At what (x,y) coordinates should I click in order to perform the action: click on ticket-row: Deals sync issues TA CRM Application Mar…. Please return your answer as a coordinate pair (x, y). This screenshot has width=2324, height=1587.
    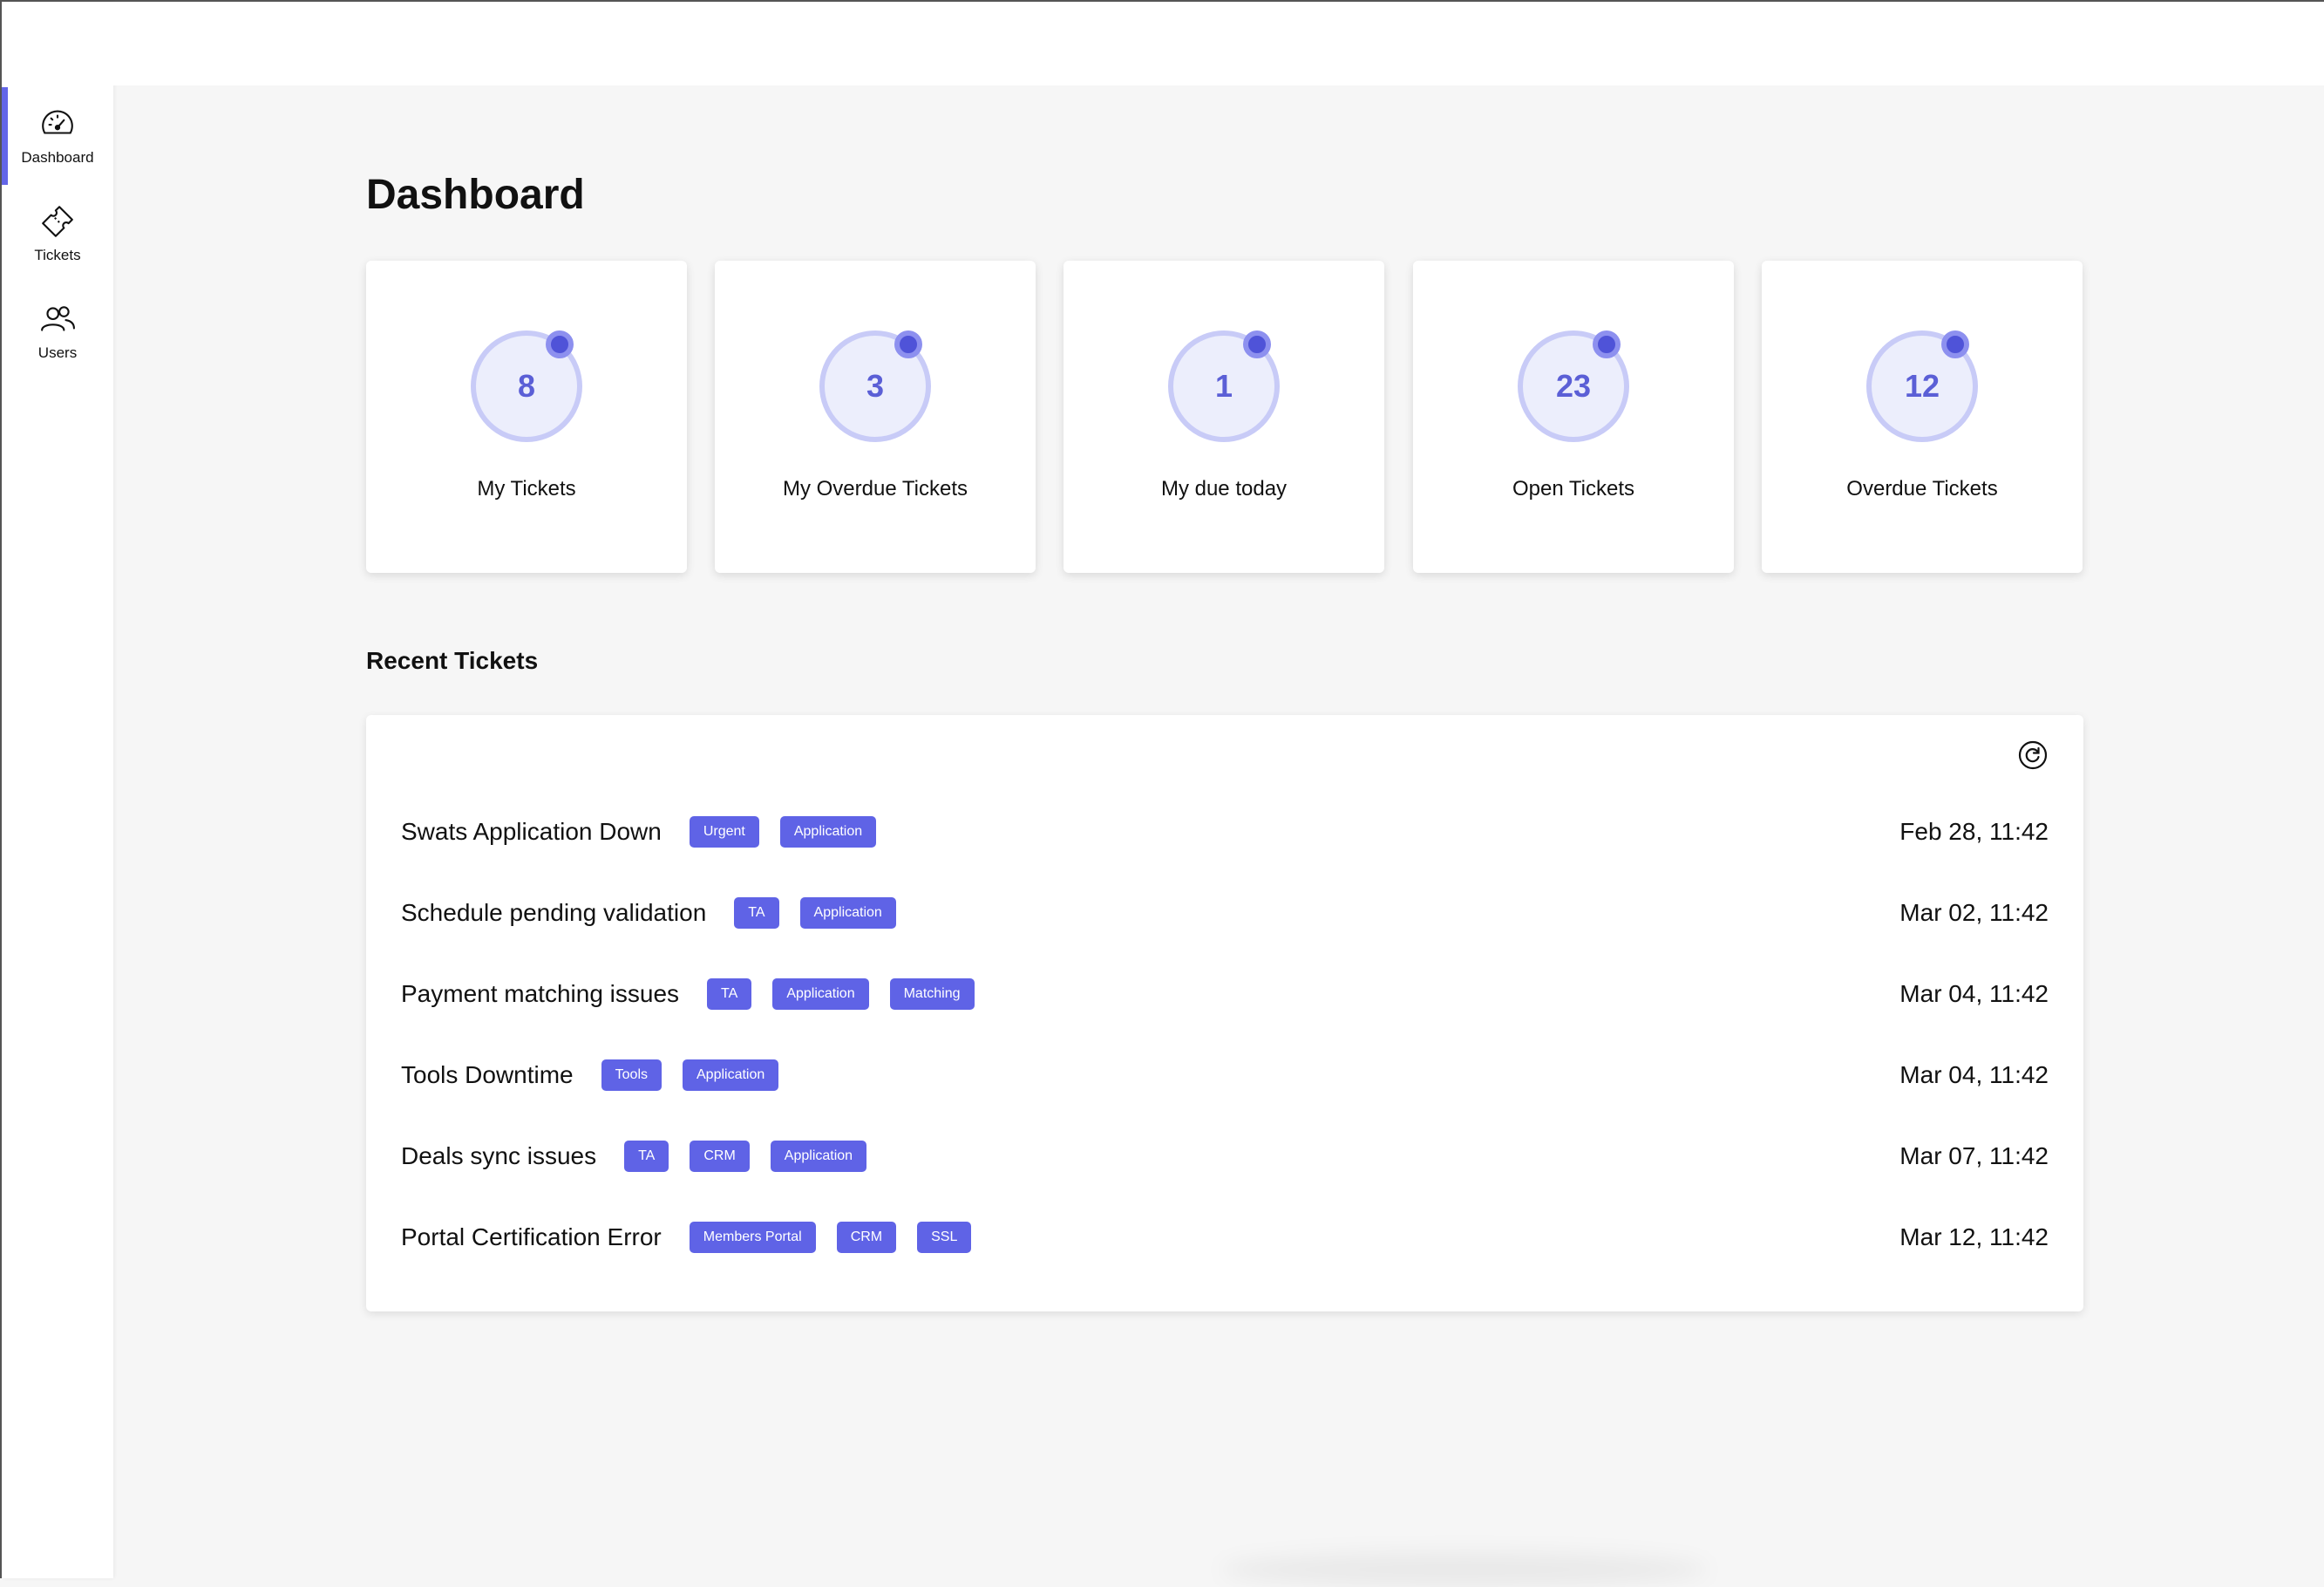
    Looking at the image, I should click on (1225, 1156).